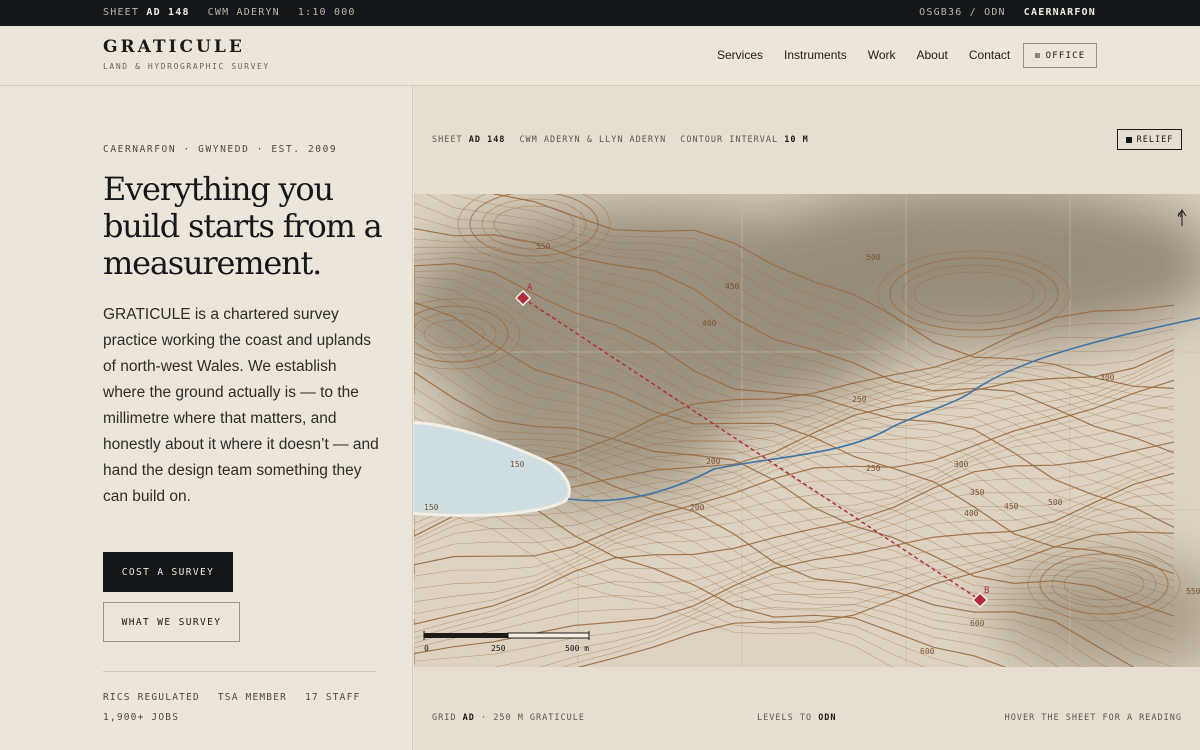  I want to click on svg-text: N, so click(1180, 215).